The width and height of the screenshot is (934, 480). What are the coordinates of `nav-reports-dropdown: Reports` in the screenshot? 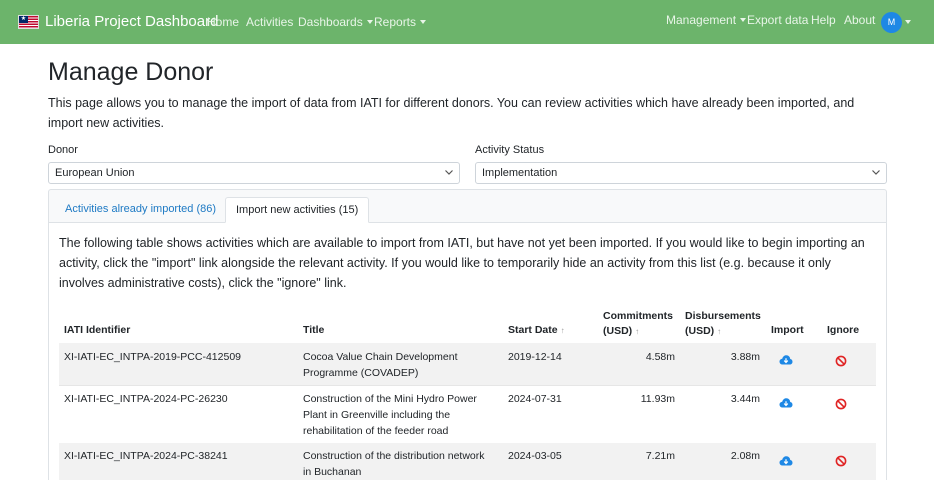 It's located at (400, 22).